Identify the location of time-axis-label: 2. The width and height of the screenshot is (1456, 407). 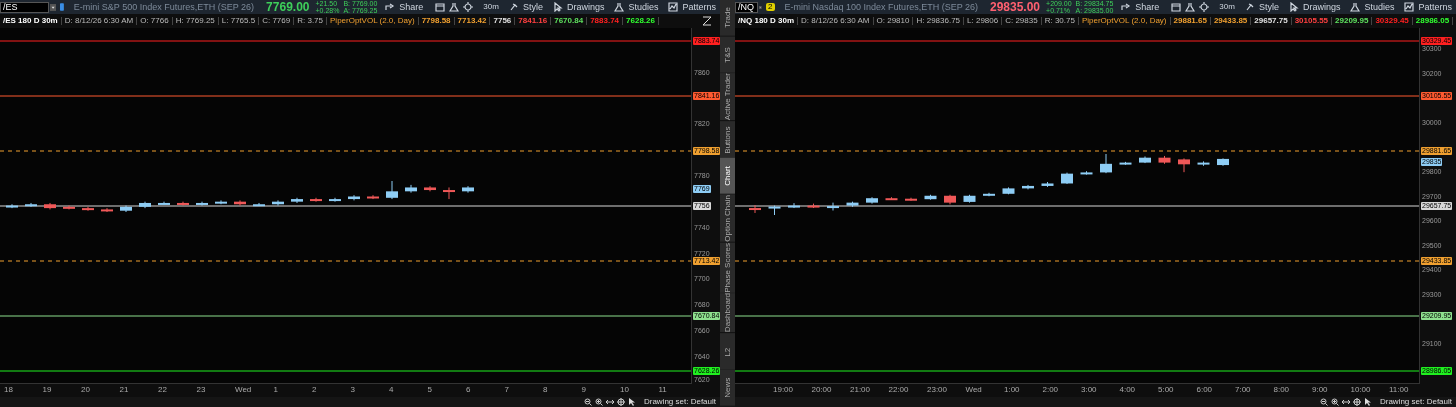
(314, 390).